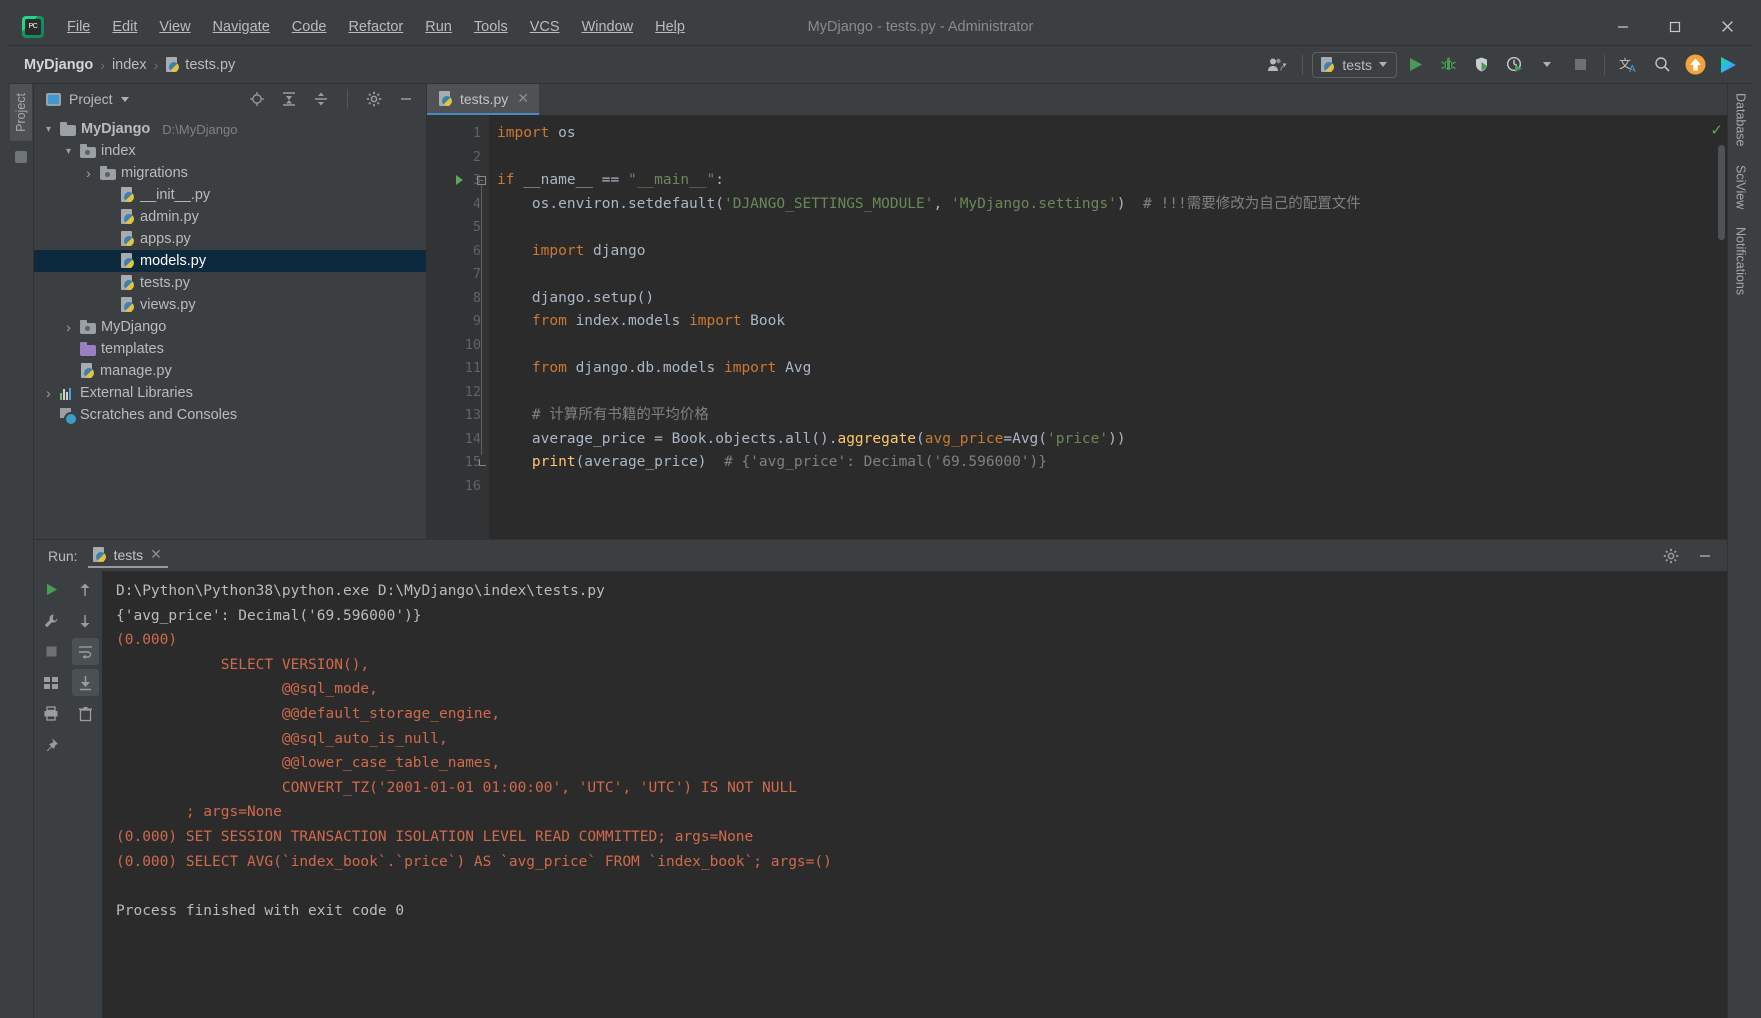 Image resolution: width=1761 pixels, height=1018 pixels. Describe the element at coordinates (1741, 261) in the screenshot. I see `sidebar-item-notifications: Notifications` at that location.